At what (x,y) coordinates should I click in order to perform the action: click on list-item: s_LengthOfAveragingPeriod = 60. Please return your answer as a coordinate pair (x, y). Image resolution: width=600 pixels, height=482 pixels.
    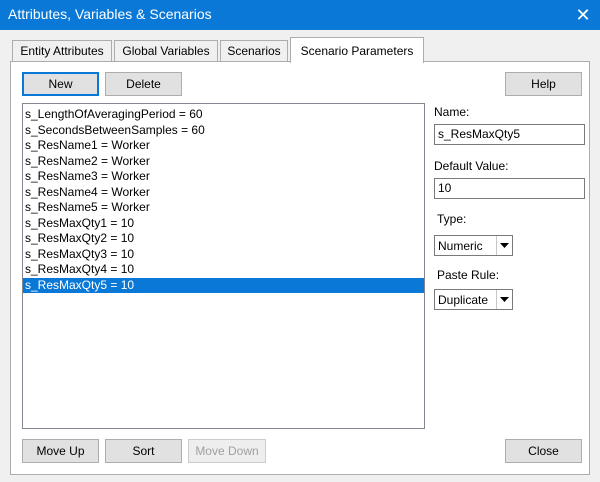
    Looking at the image, I should click on (223, 115).